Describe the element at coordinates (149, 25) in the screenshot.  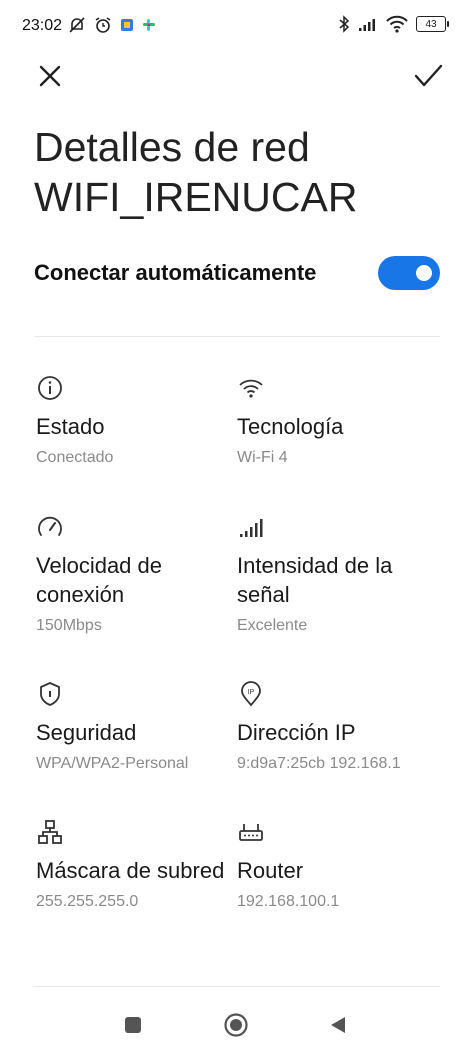
I see `slack-icon` at that location.